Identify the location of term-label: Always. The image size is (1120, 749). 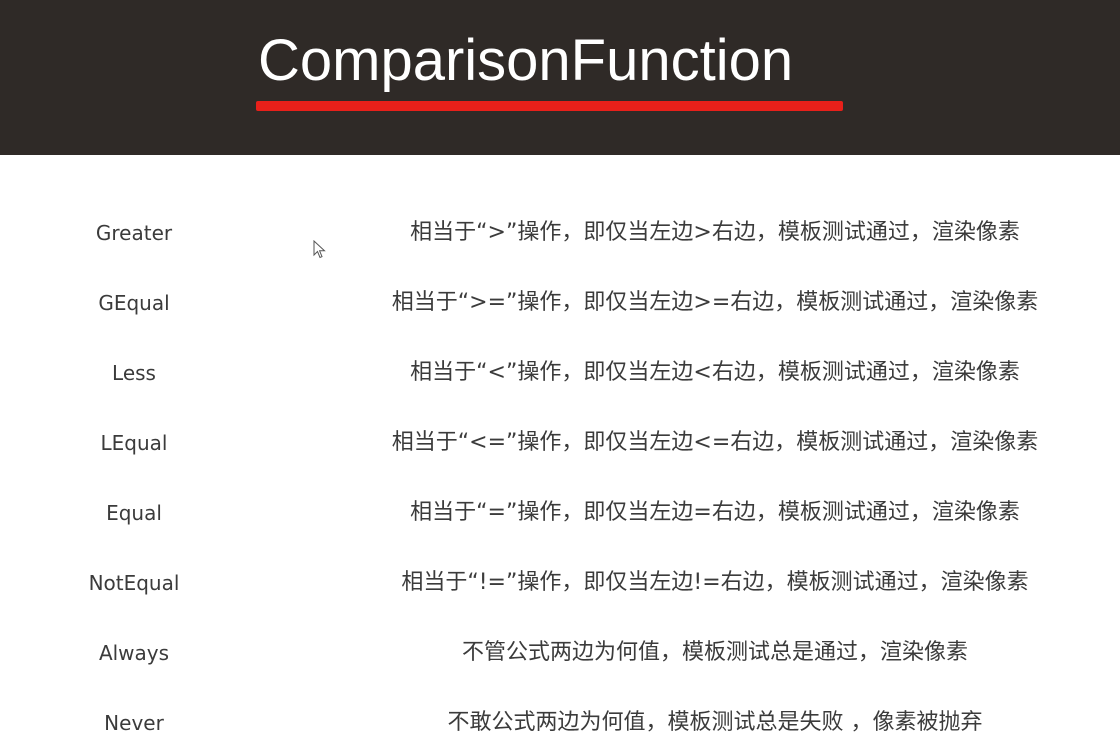
(134, 653).